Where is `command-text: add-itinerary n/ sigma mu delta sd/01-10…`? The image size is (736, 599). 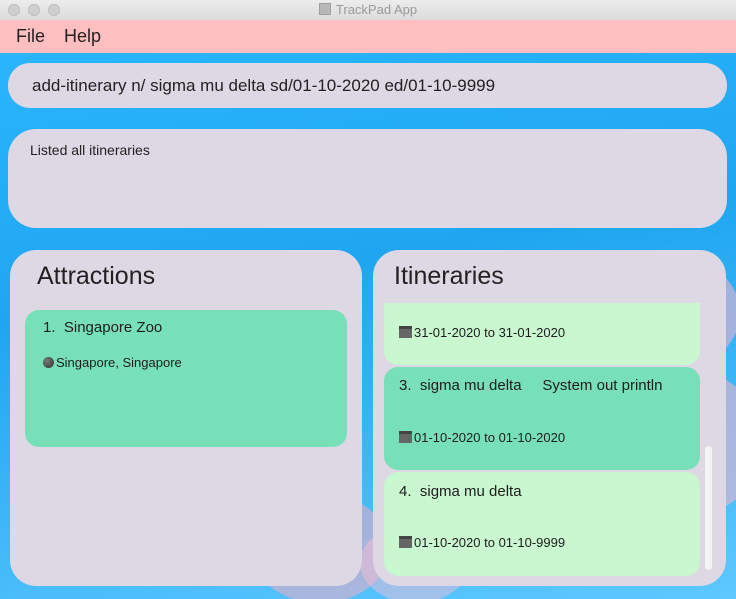
command-text: add-itinerary n/ sigma mu delta sd/01-10… is located at coordinates (264, 85).